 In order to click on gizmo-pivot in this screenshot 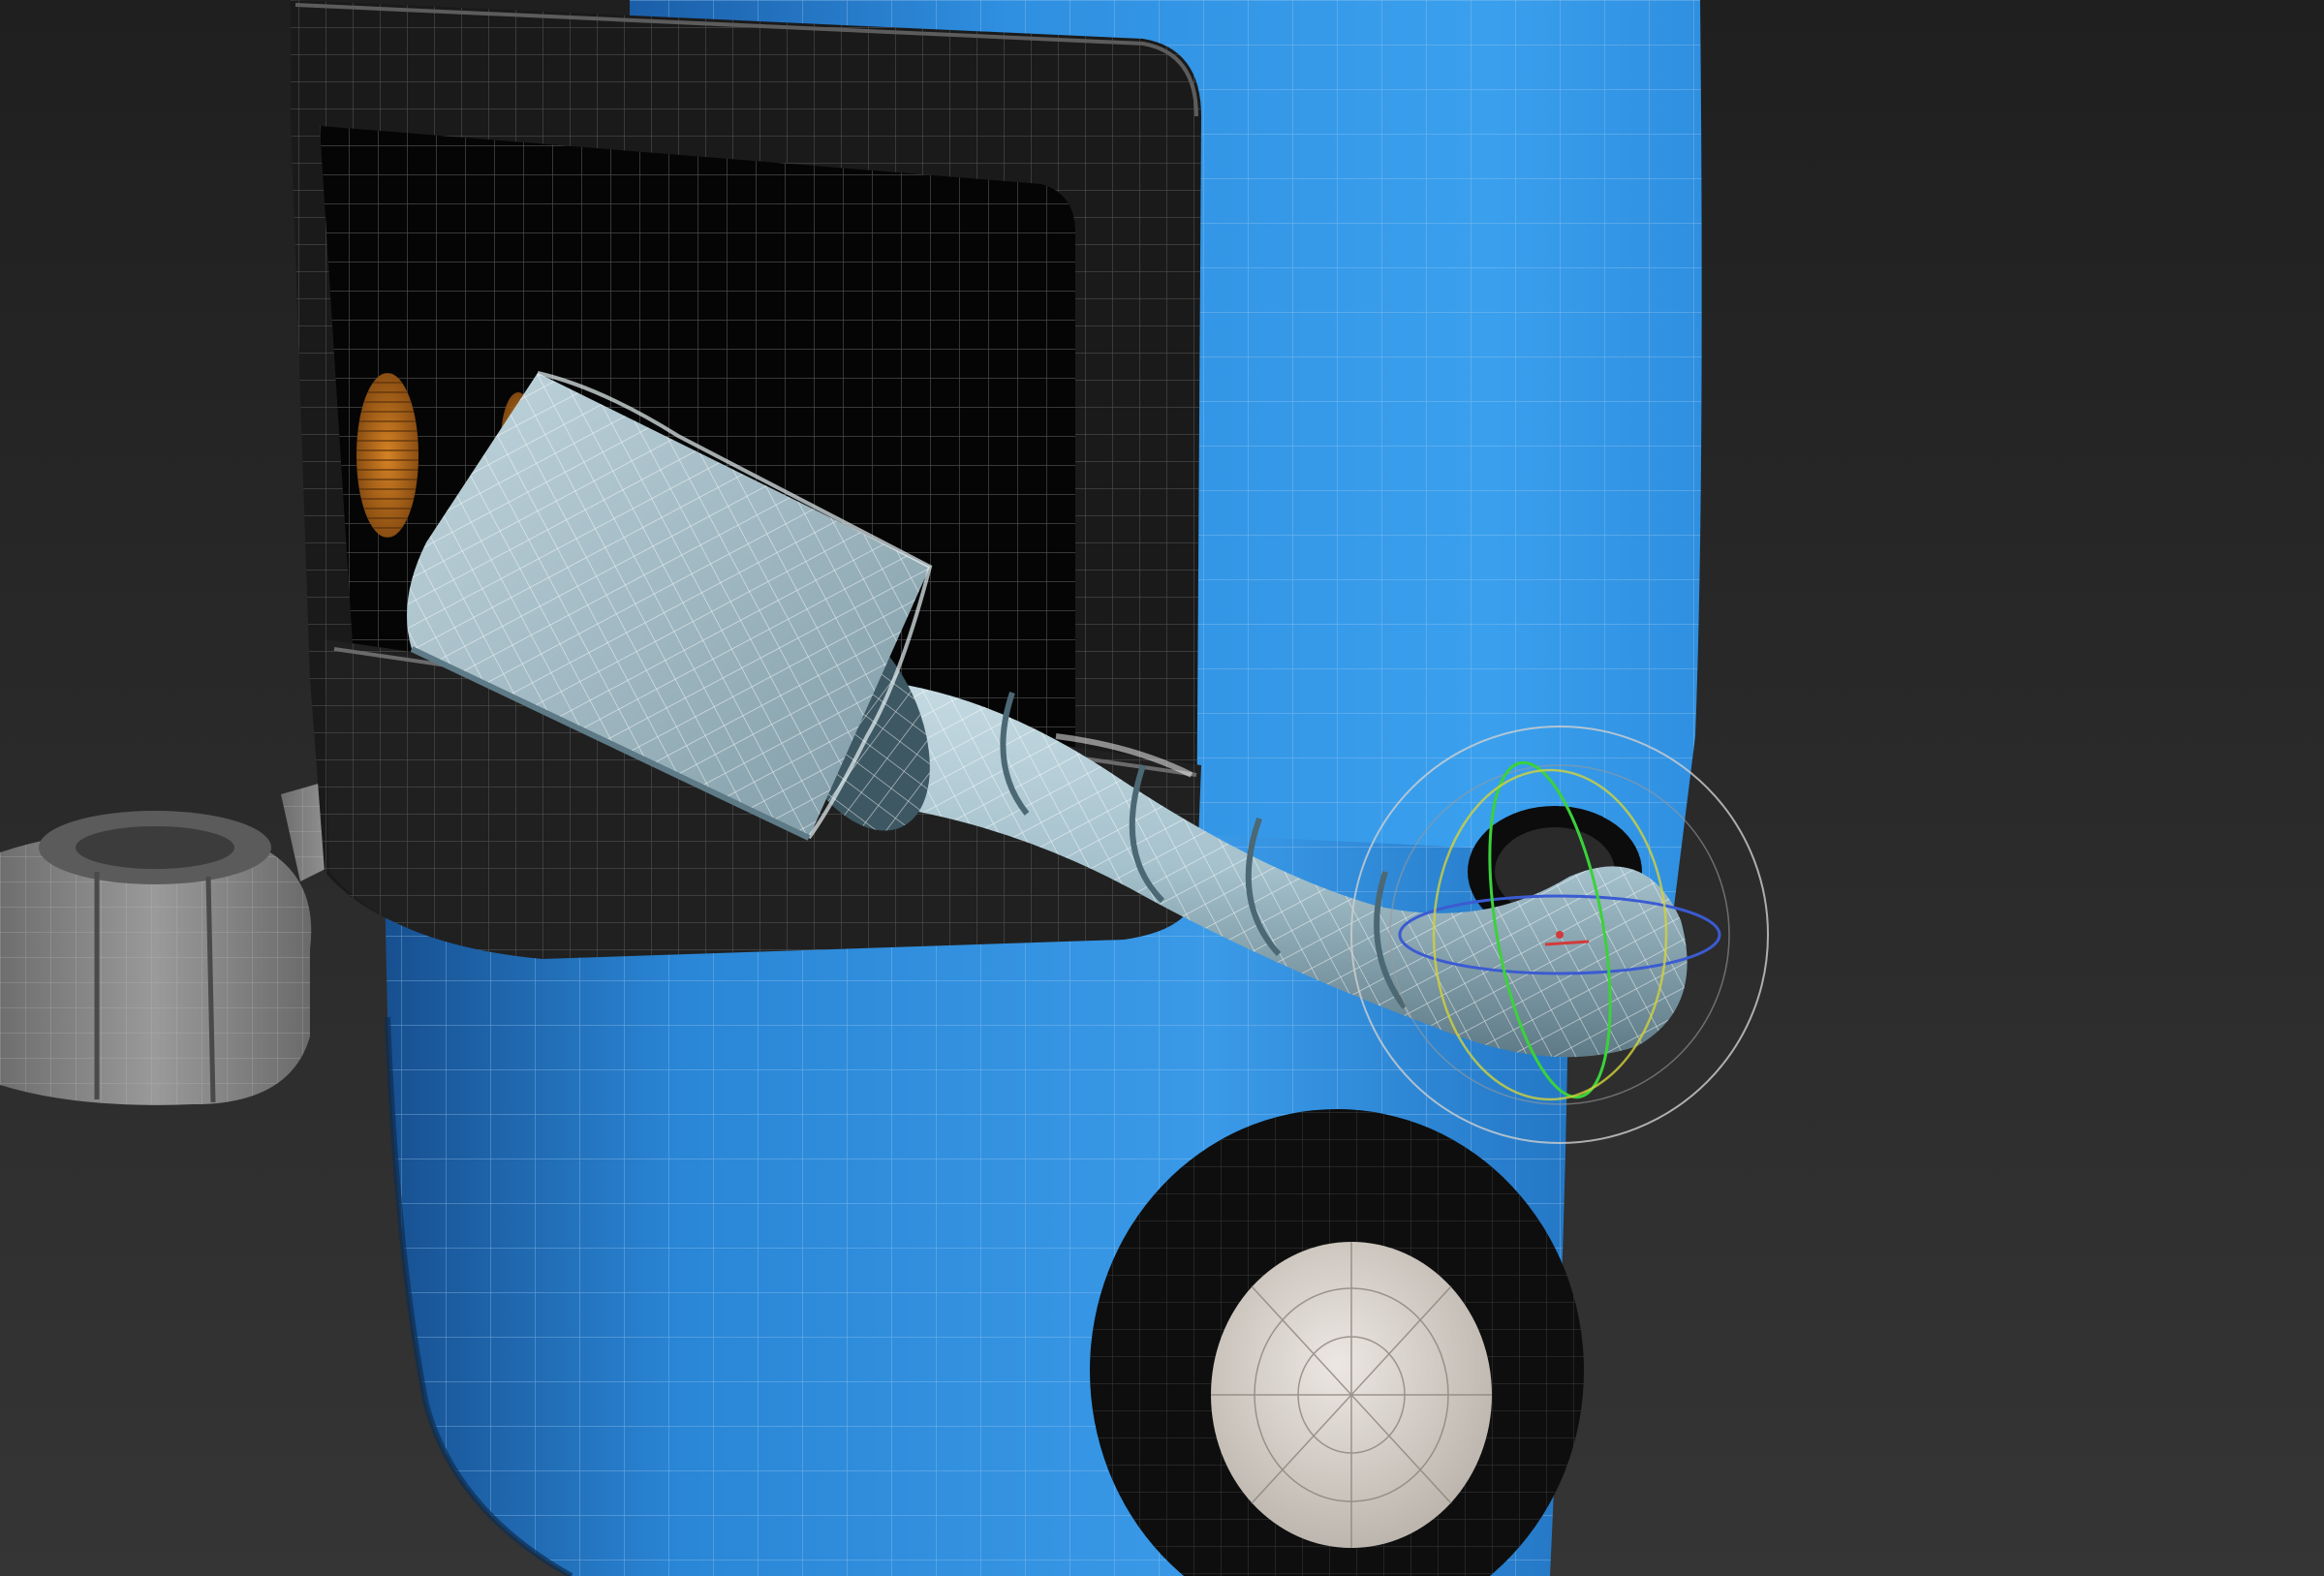, I will do `click(1560, 935)`.